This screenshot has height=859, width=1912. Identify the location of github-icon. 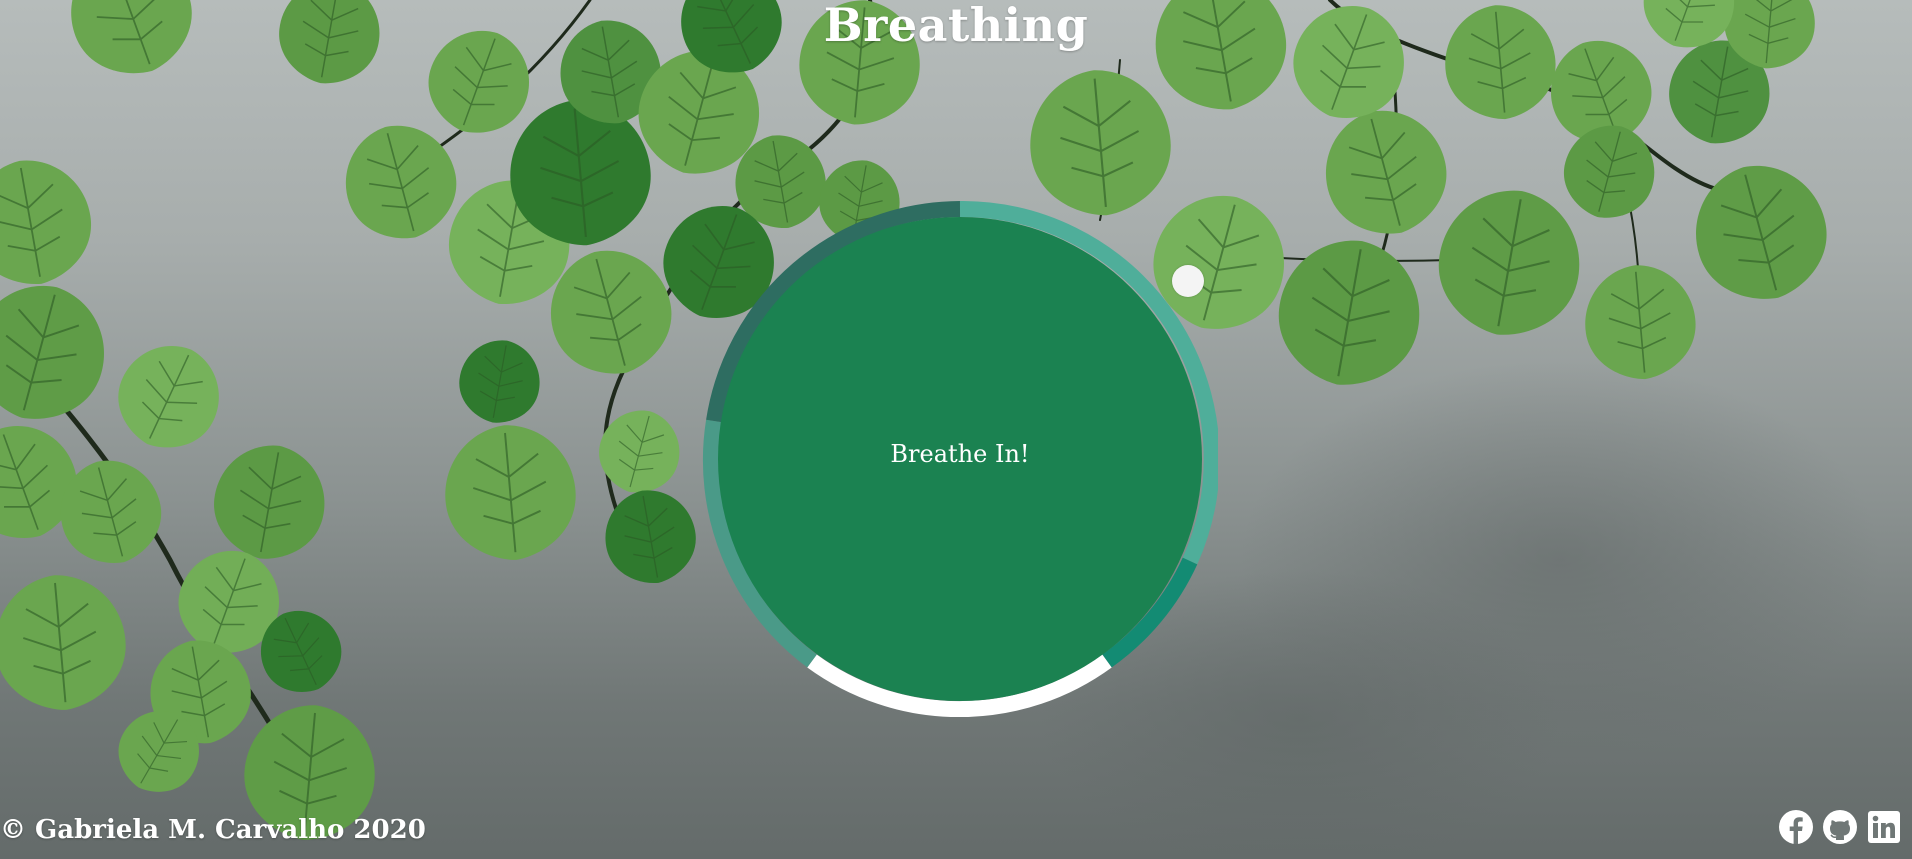
(1840, 827).